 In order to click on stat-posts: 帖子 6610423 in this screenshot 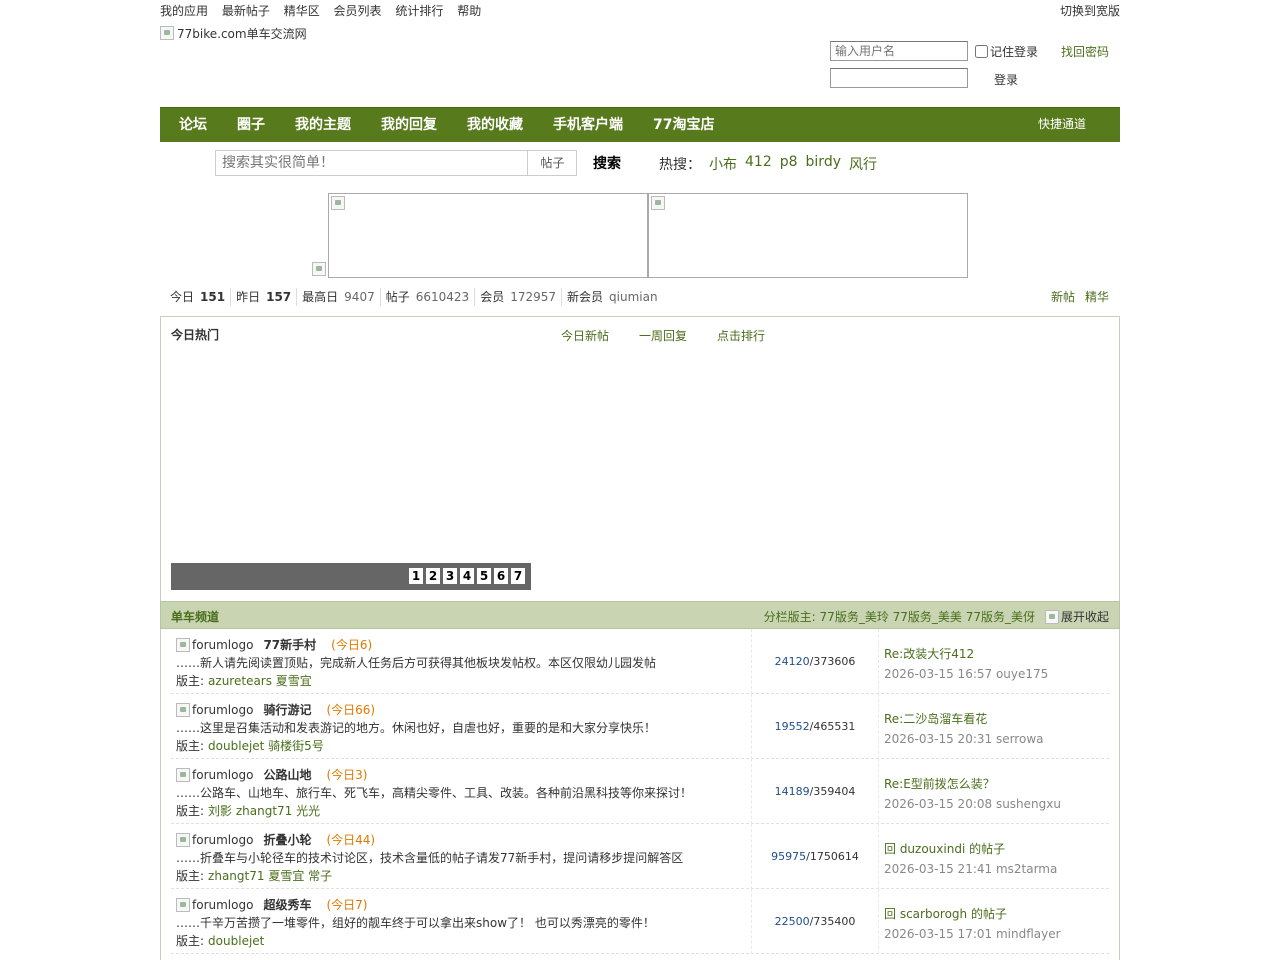, I will do `click(426, 297)`.